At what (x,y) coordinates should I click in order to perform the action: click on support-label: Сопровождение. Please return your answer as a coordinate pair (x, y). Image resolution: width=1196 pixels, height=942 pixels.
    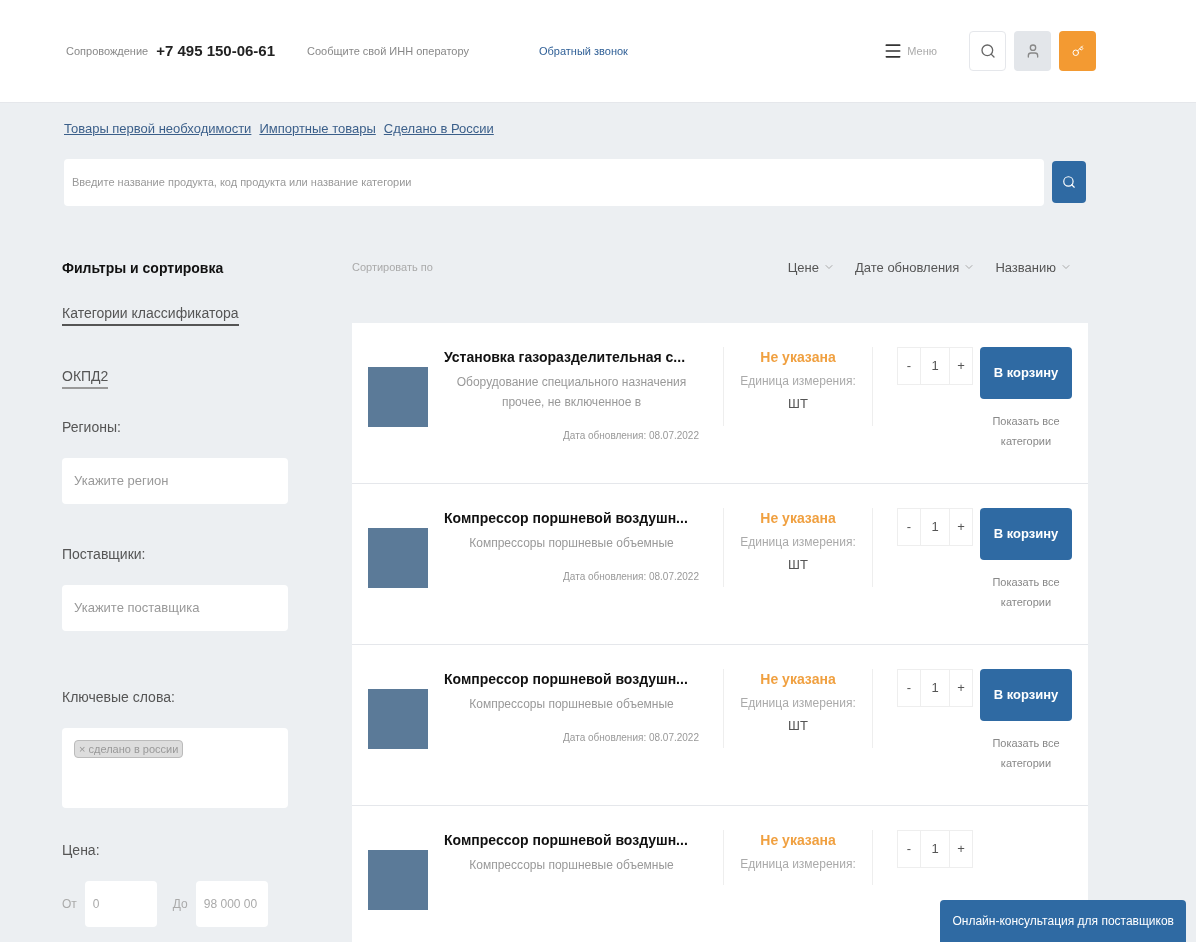
    Looking at the image, I should click on (107, 51).